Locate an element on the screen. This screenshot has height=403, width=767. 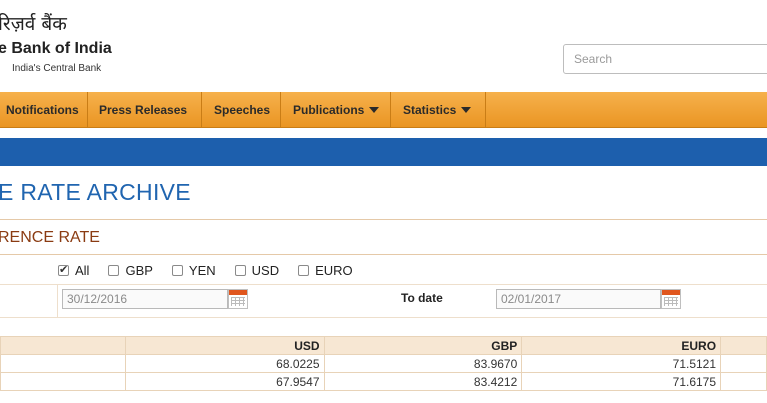
column-header-euro: EURO is located at coordinates (621, 345).